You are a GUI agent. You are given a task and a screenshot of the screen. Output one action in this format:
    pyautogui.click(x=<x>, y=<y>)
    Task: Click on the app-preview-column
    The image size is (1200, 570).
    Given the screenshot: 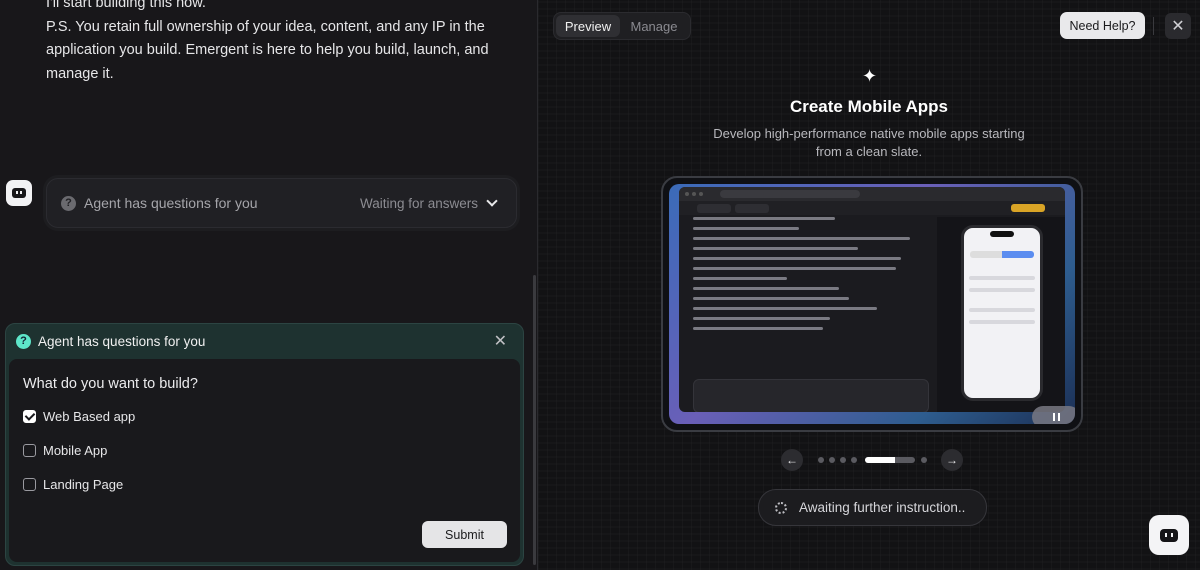 What is the action you would take?
    pyautogui.click(x=1001, y=314)
    